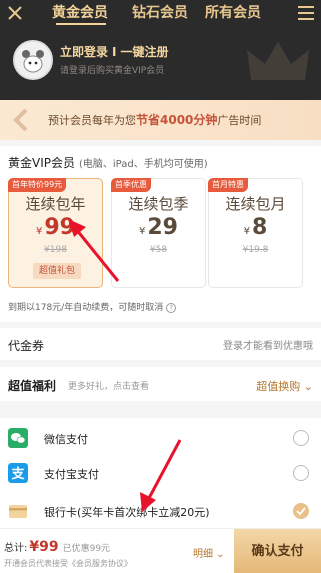 Image resolution: width=321 pixels, height=573 pixels. Describe the element at coordinates (228, 185) in the screenshot. I see `plan-tag: 首月特惠` at that location.